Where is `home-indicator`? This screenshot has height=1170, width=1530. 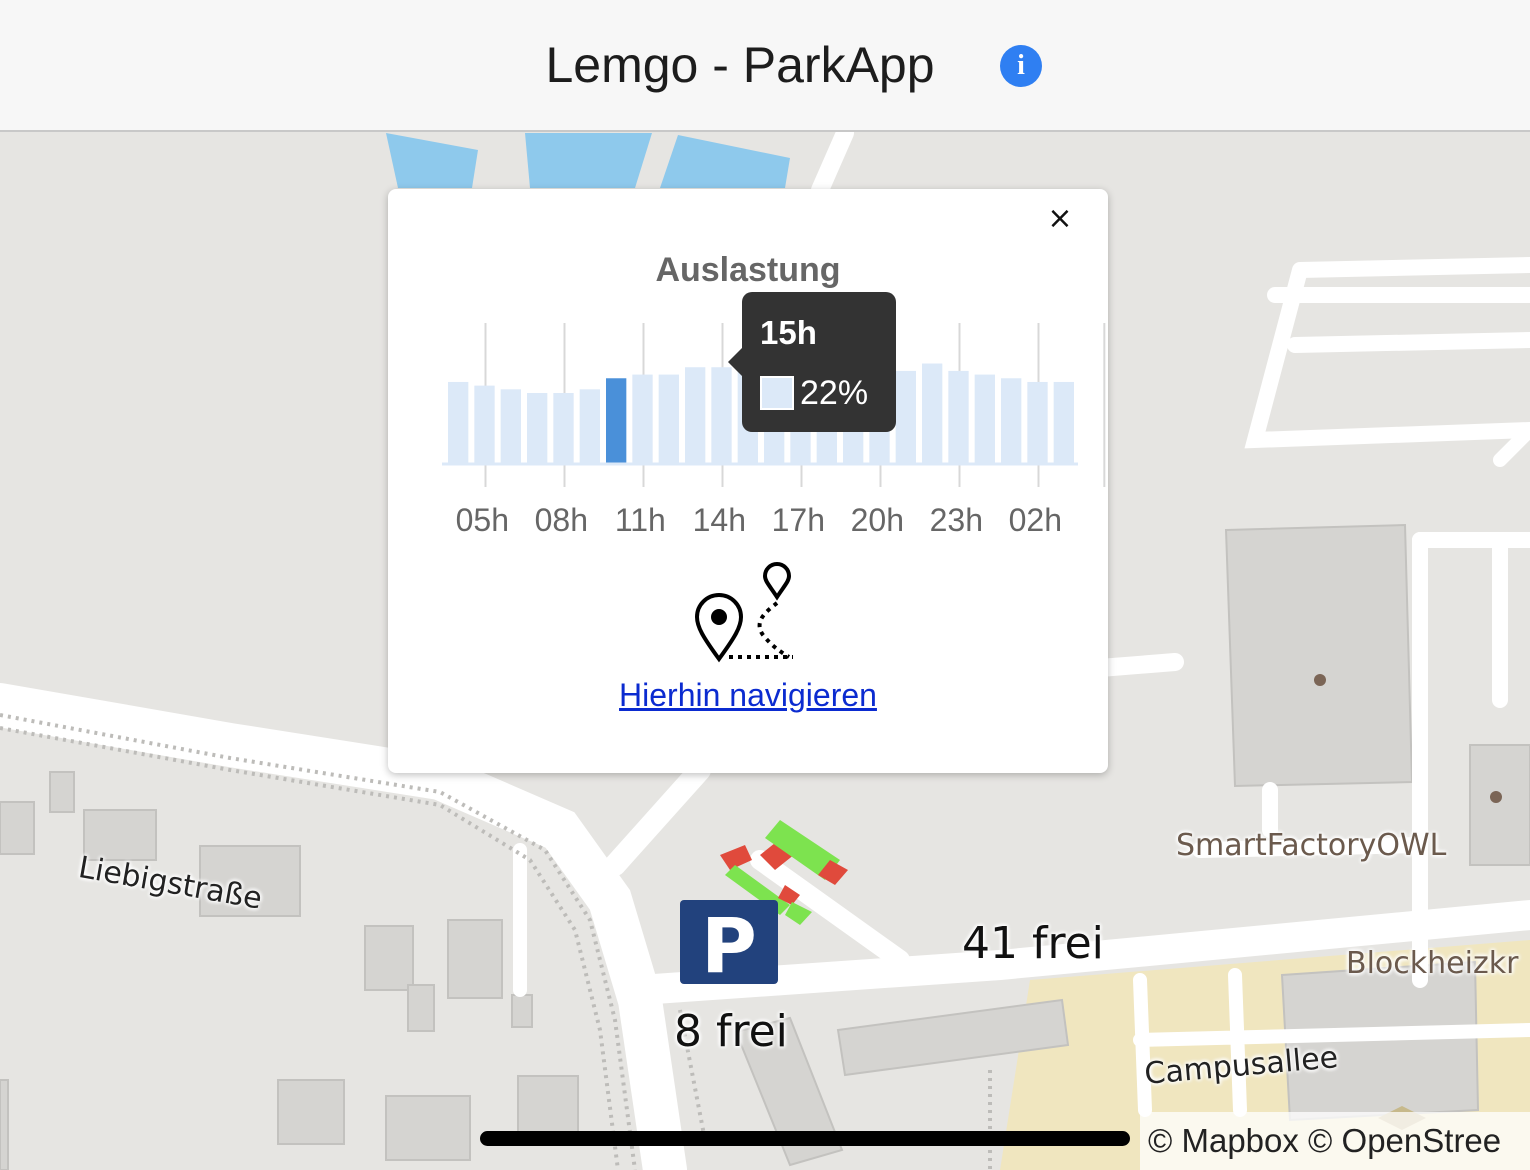 home-indicator is located at coordinates (805, 1138).